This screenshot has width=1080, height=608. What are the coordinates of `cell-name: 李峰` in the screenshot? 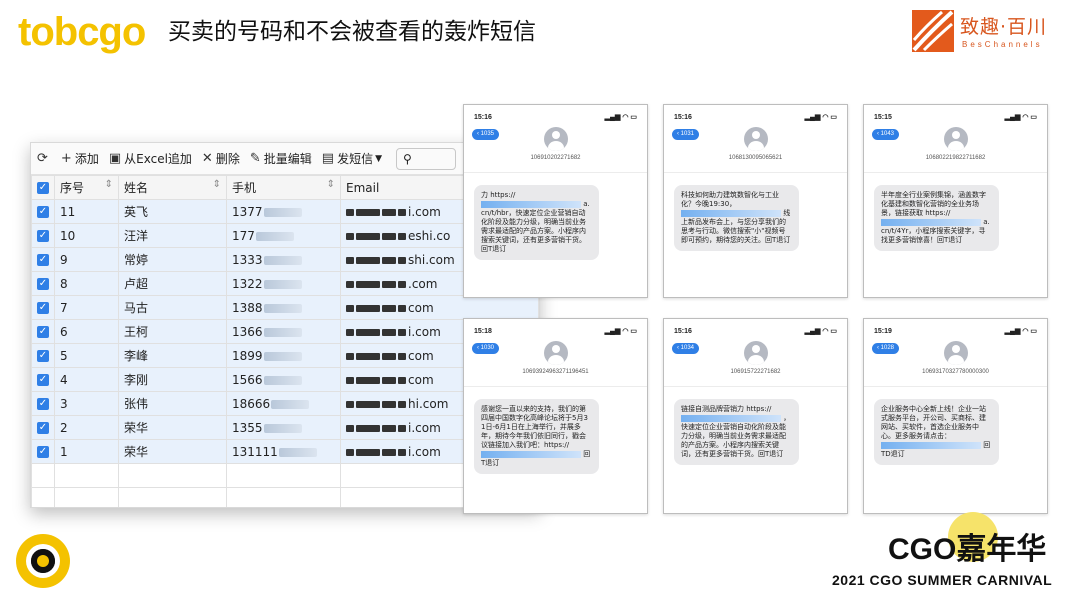 It's located at (172, 355).